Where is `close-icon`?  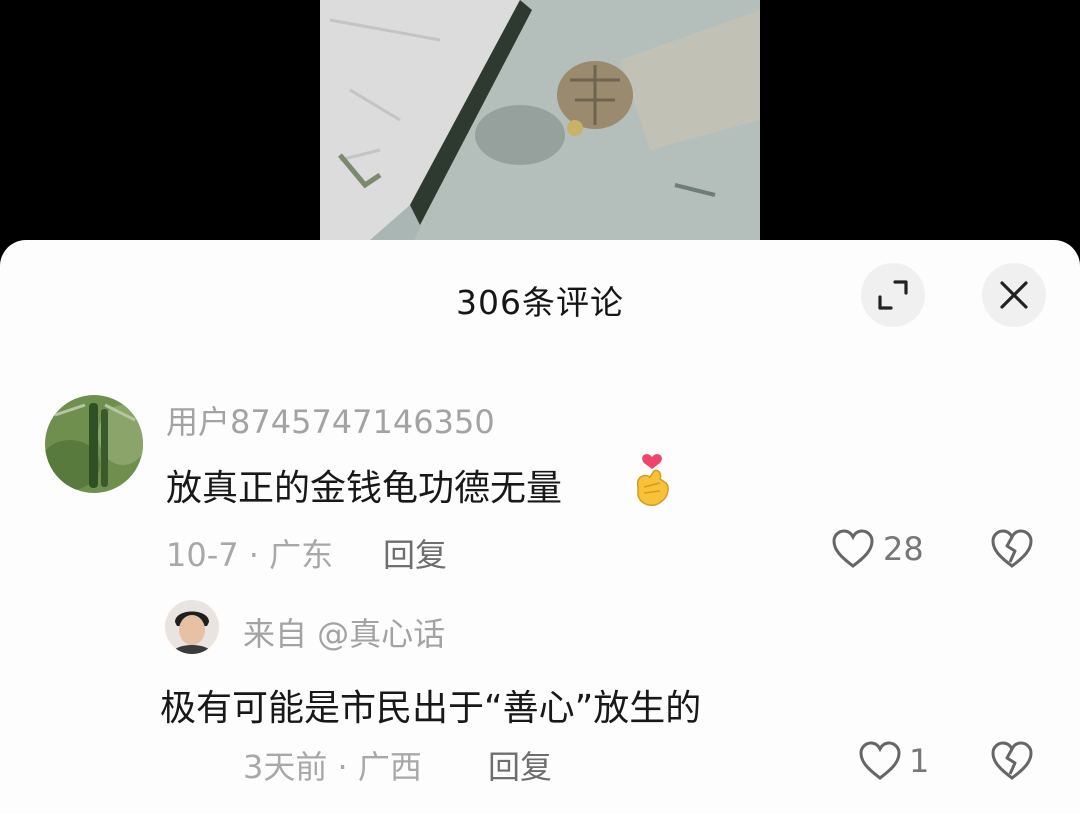
close-icon is located at coordinates (1014, 295).